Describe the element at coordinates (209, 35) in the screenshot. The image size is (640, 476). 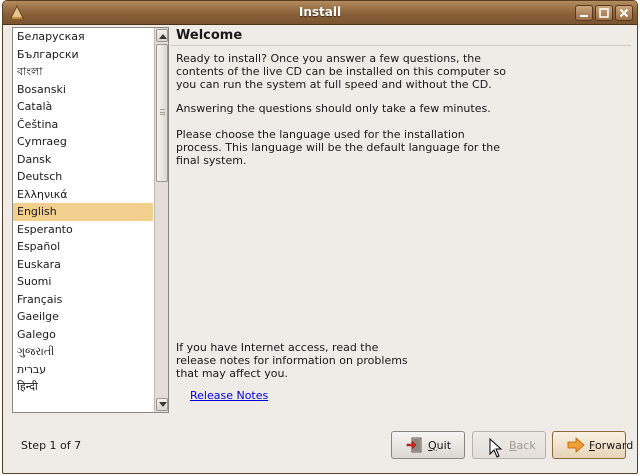
I see `page-title: Welcome` at that location.